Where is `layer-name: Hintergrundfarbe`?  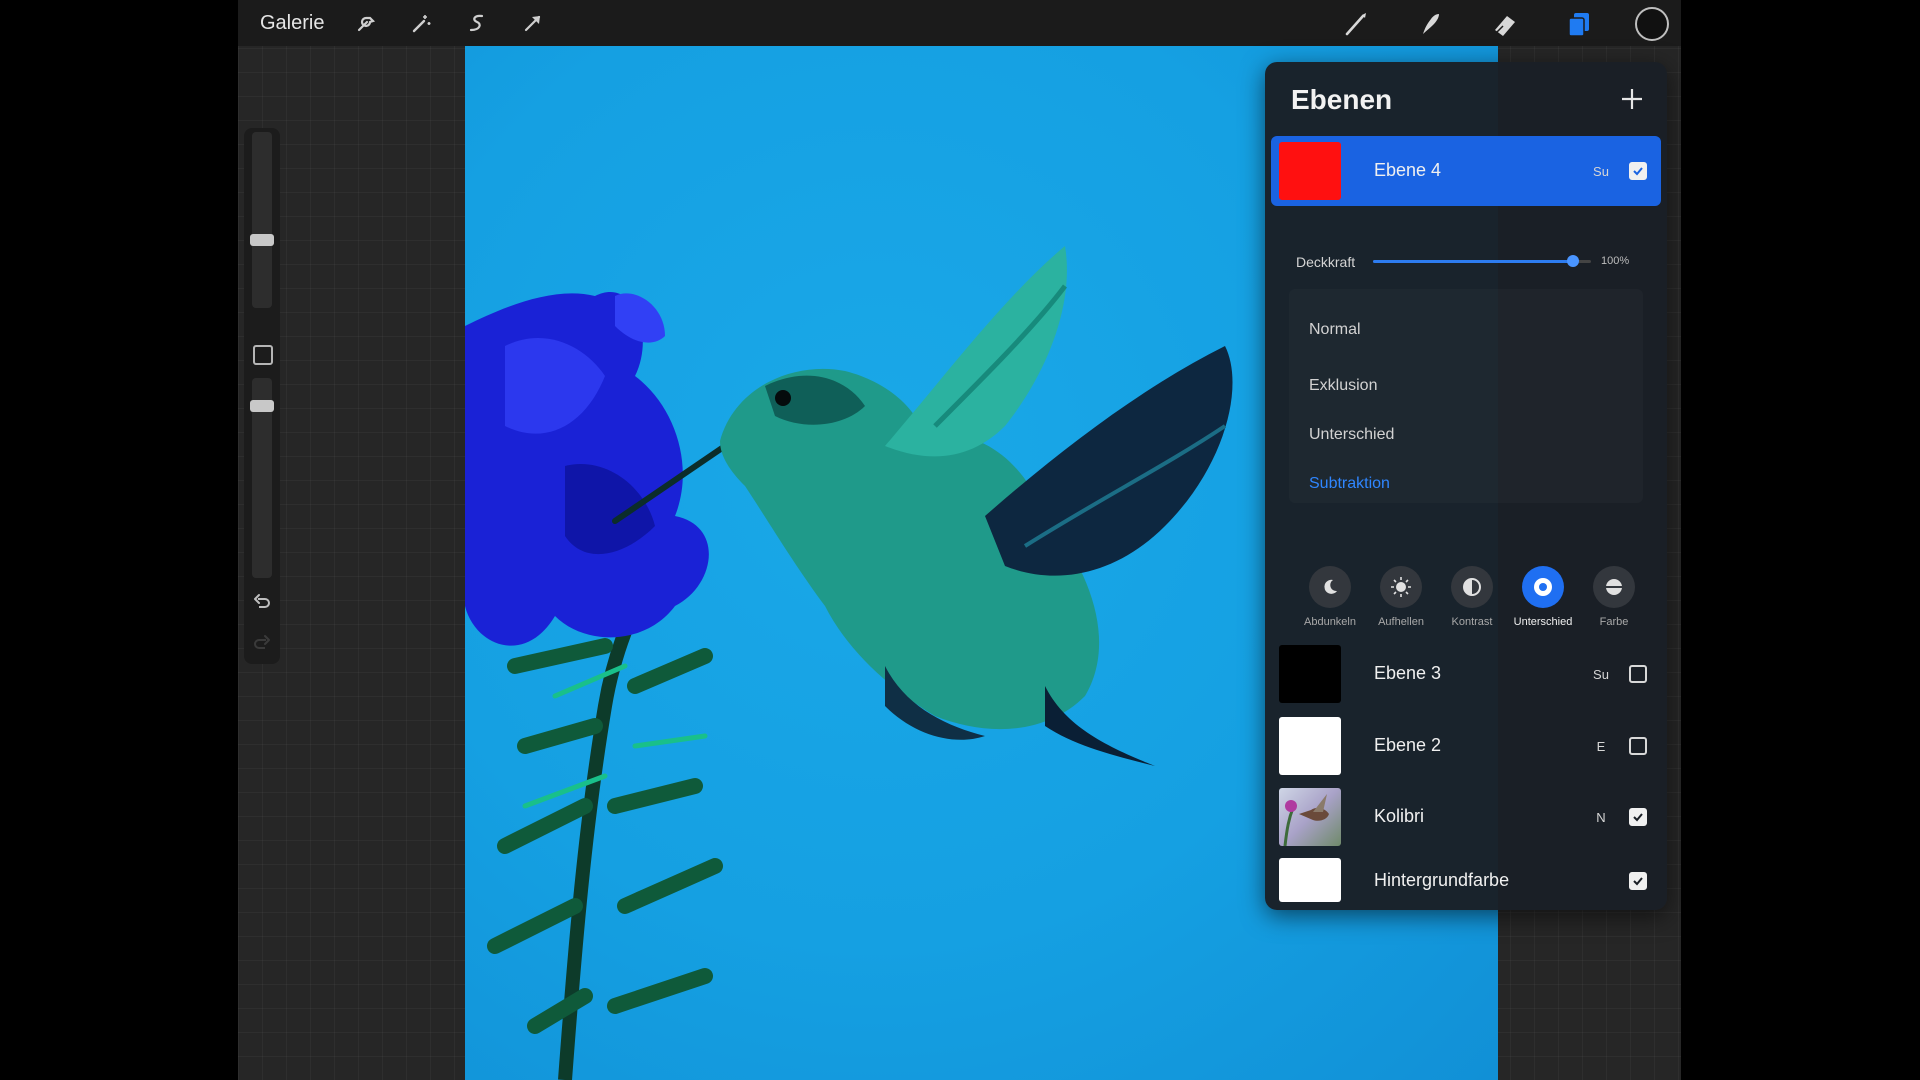
layer-name: Hintergrundfarbe is located at coordinates (1442, 880).